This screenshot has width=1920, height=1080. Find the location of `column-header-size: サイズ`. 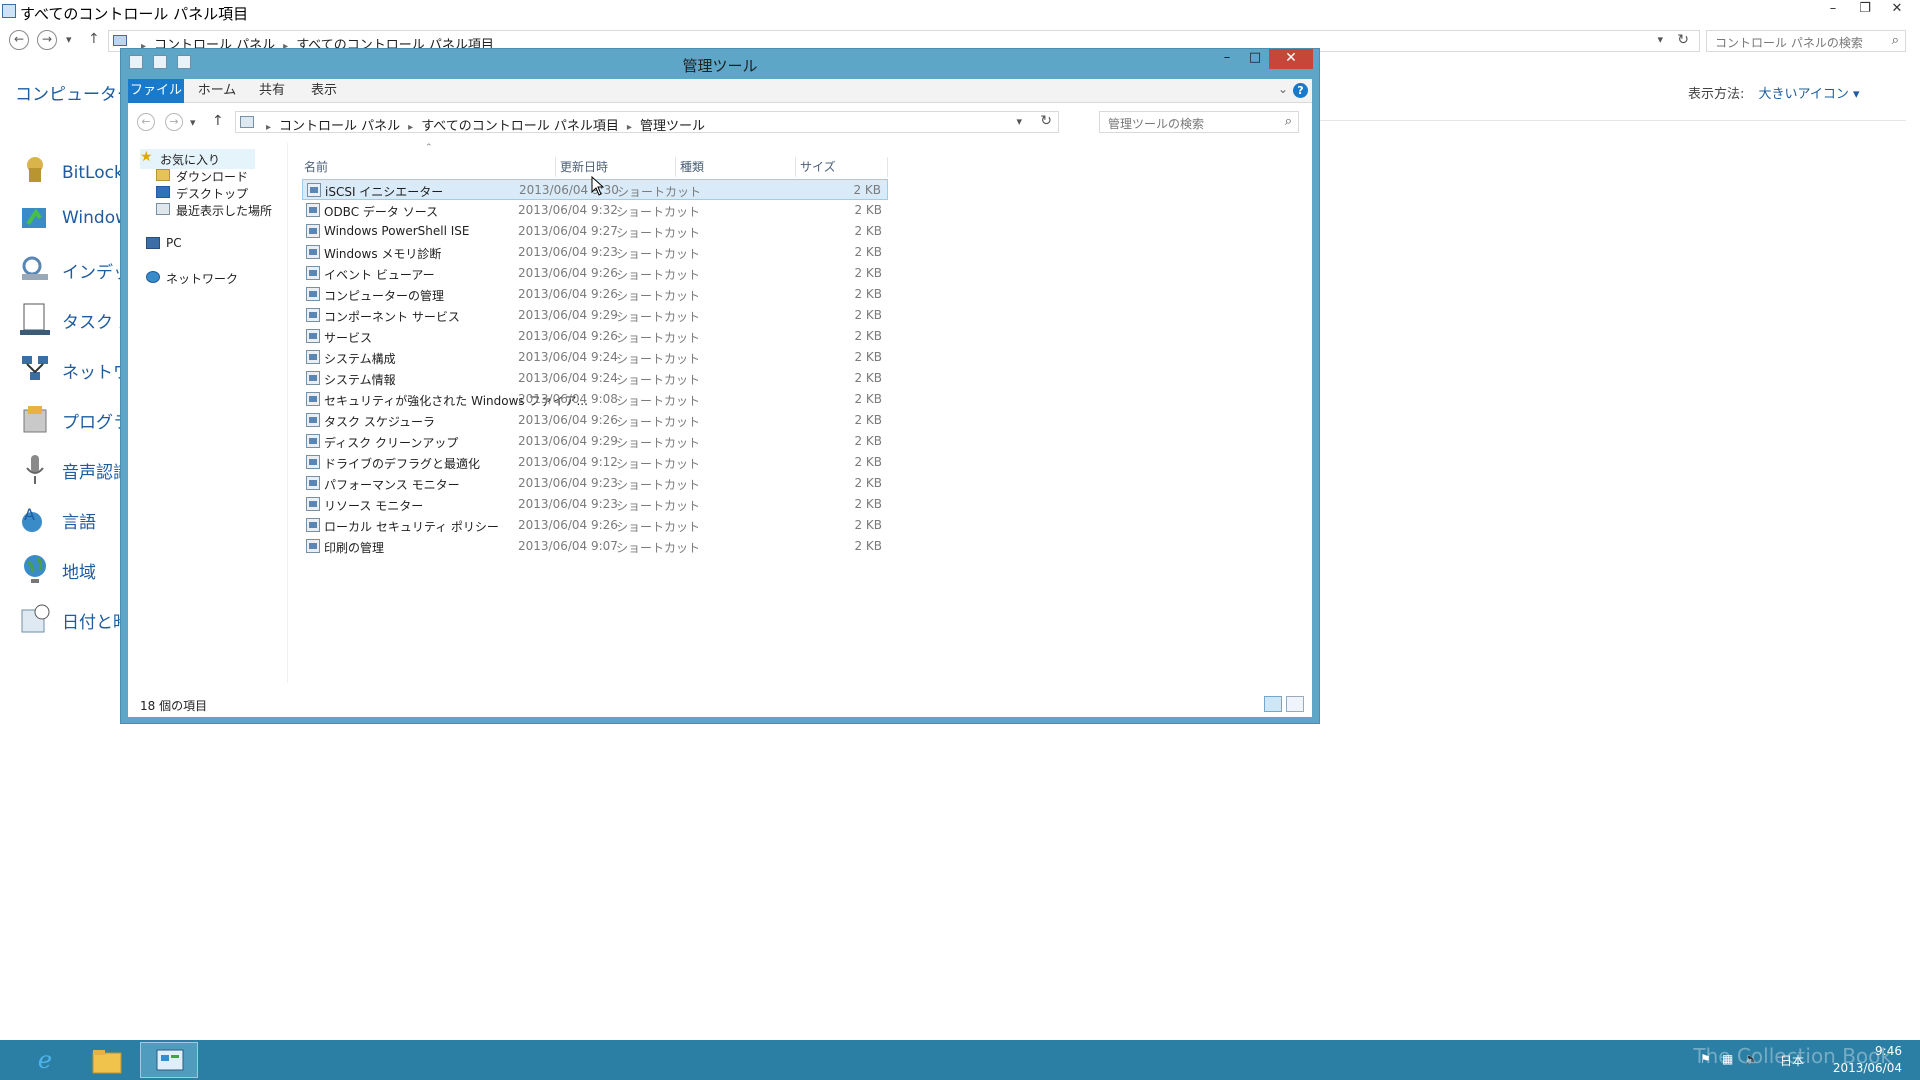

column-header-size: サイズ is located at coordinates (842, 167).